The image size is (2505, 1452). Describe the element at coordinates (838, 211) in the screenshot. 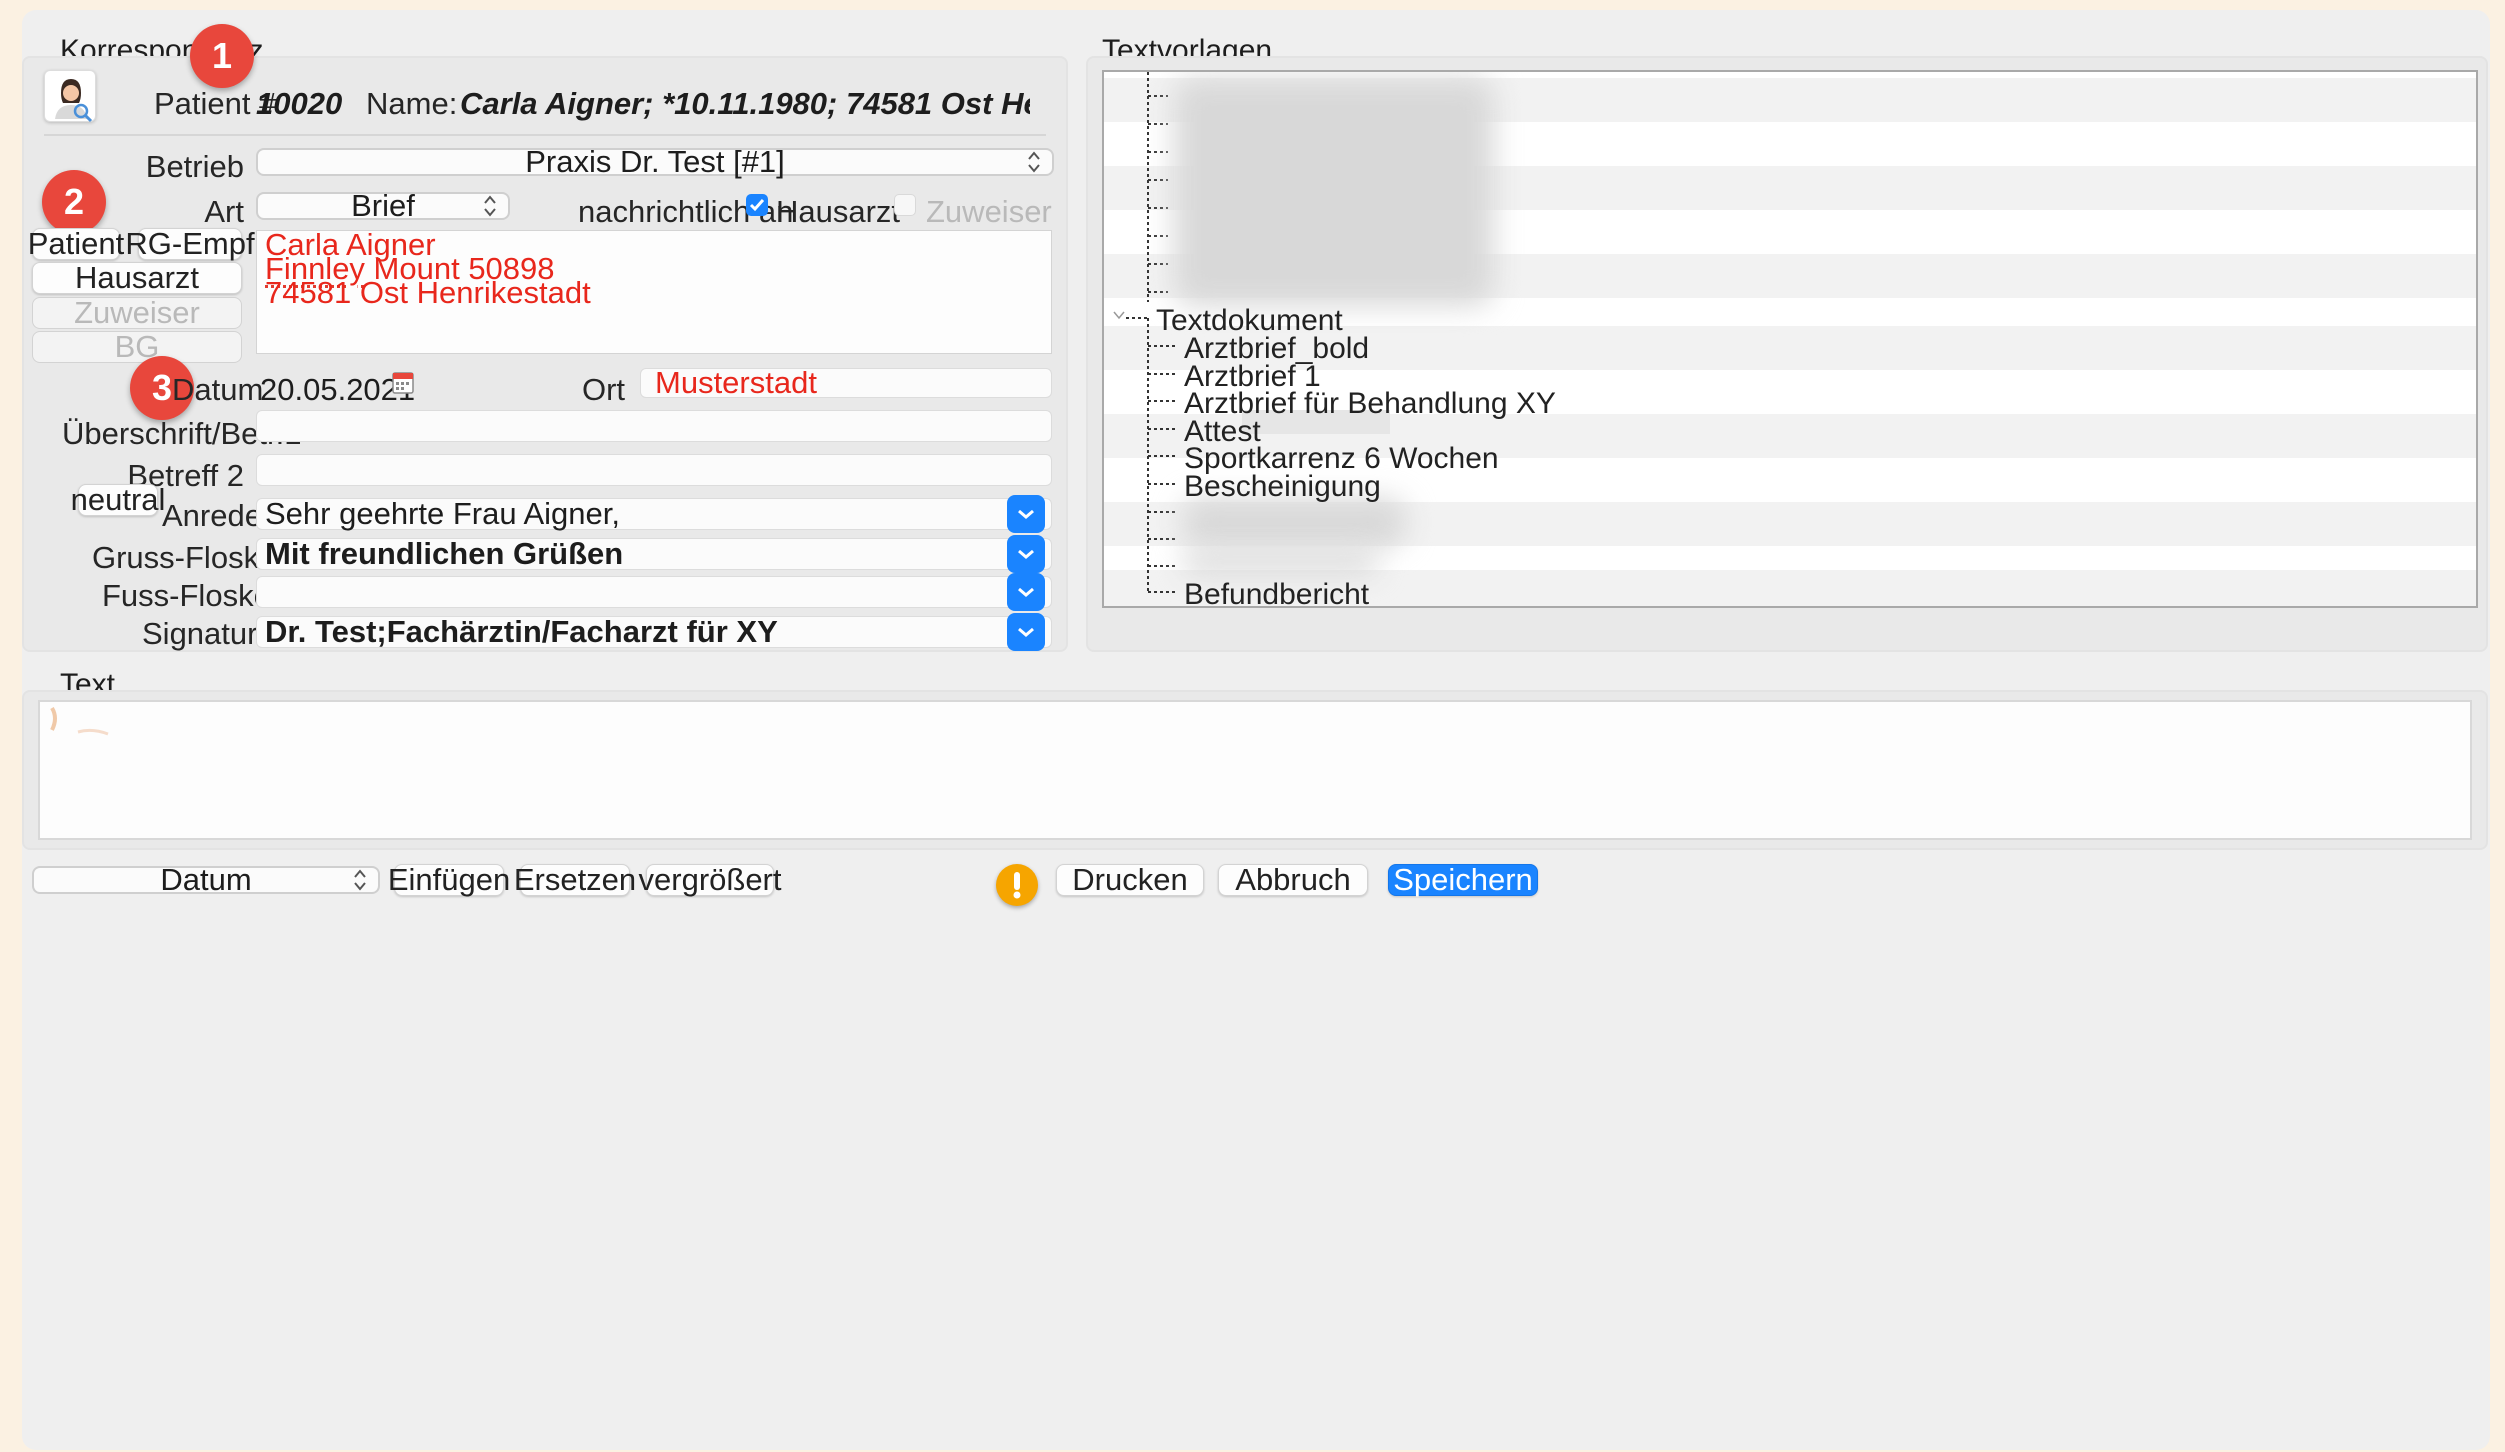

I see `hausarzt-checkbox-label: Hausarzt` at that location.